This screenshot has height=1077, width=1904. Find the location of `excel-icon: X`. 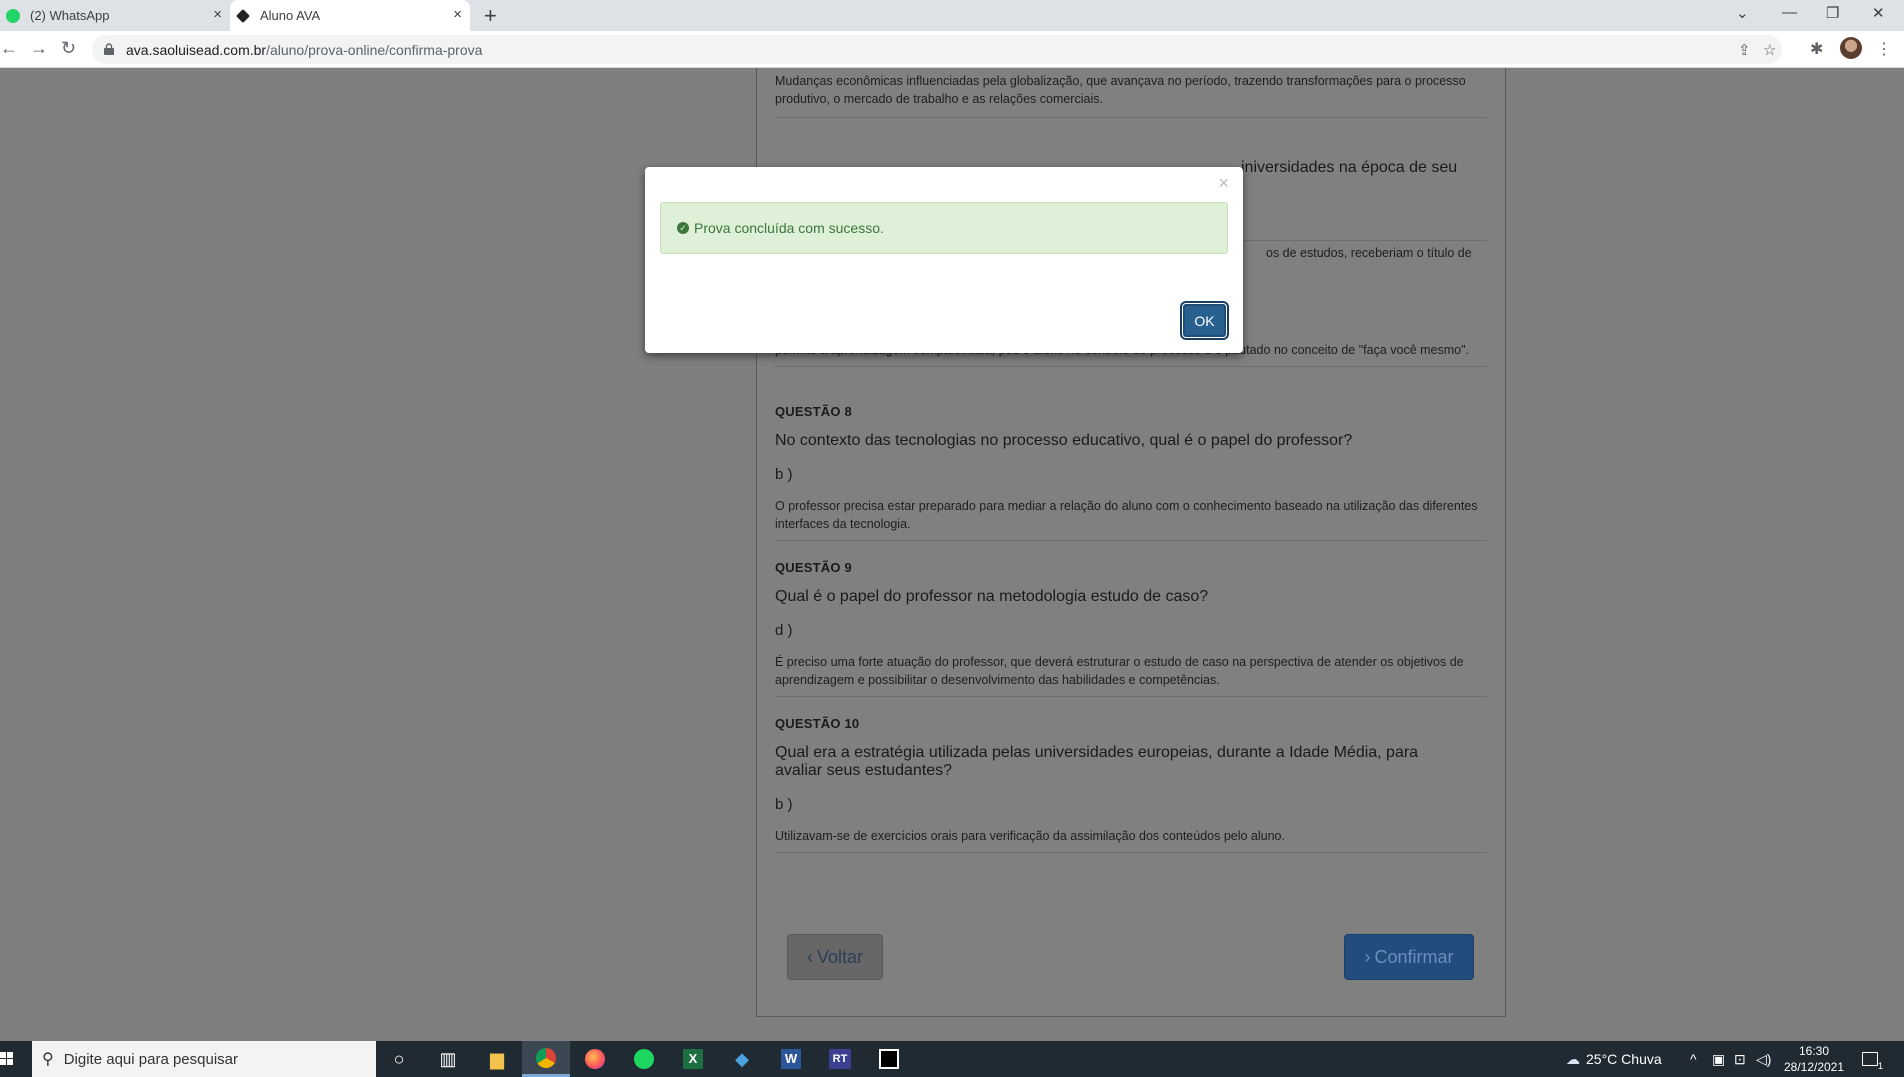

excel-icon: X is located at coordinates (693, 1059).